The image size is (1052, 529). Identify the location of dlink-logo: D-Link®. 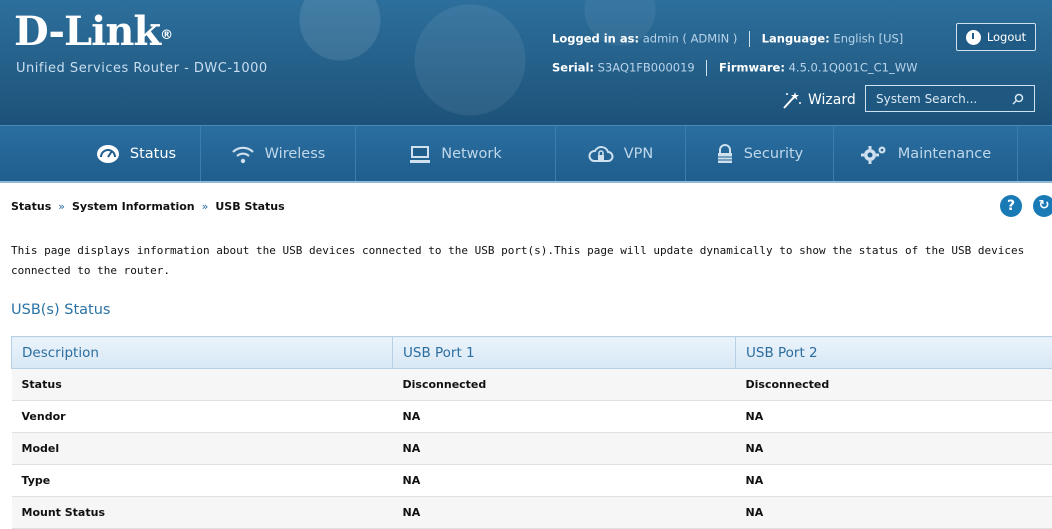
(93, 32).